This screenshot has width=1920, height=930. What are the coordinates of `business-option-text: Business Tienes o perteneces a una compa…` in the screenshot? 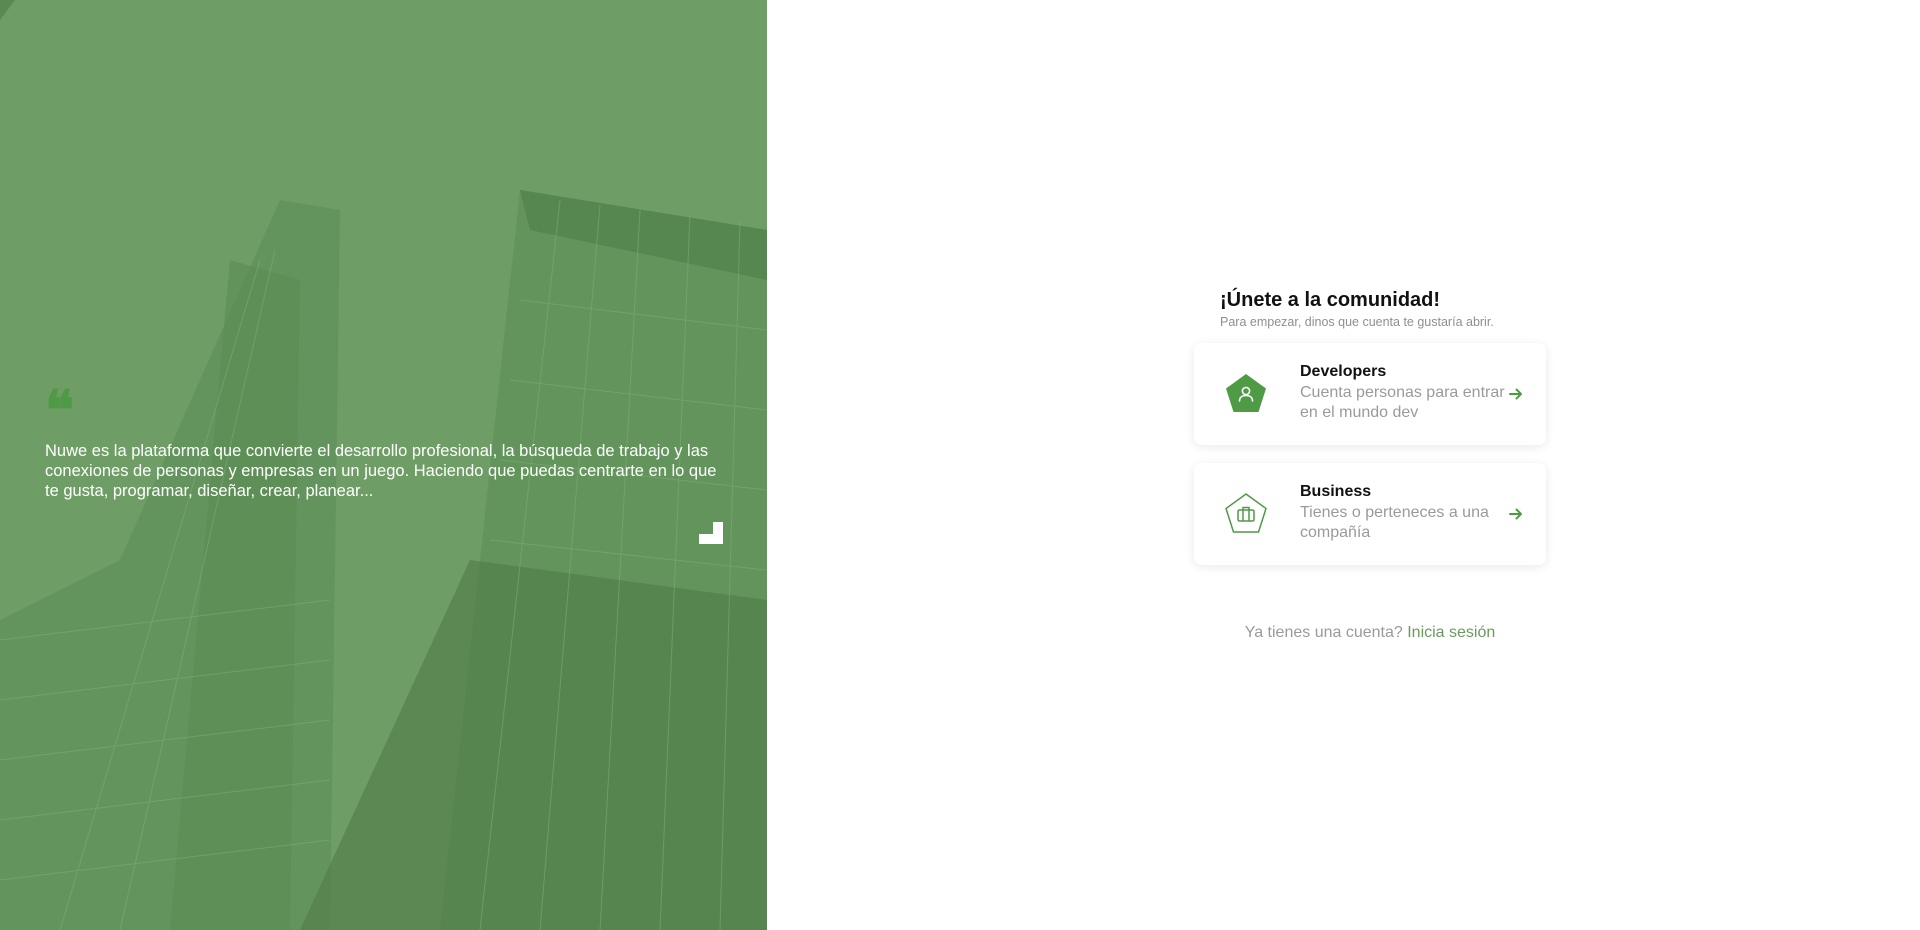 It's located at (1405, 512).